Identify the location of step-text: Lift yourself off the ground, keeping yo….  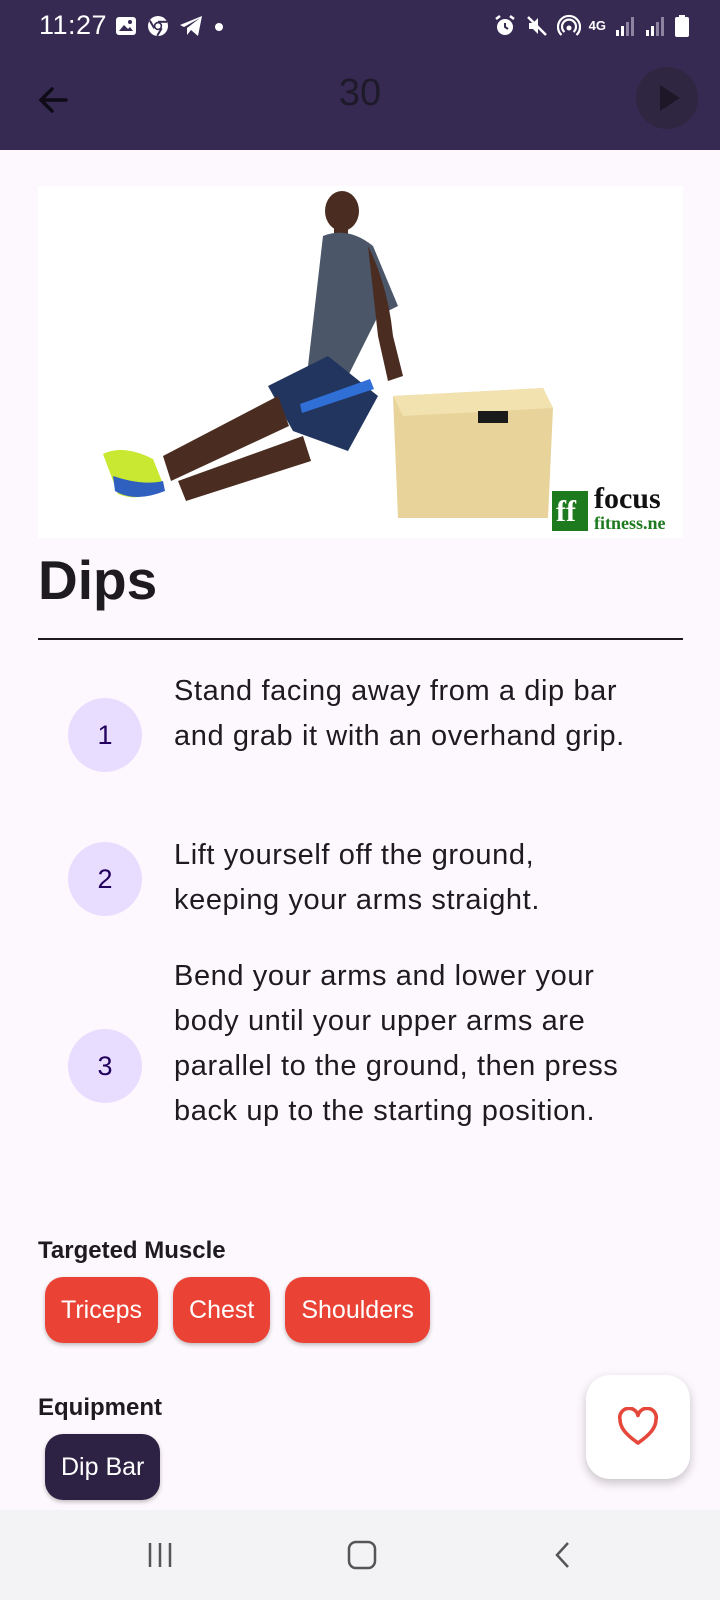
(357, 877).